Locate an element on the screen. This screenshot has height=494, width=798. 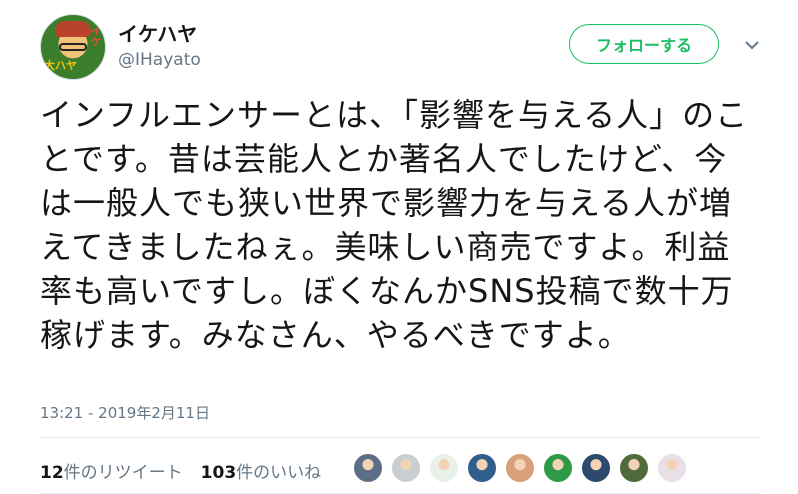
follow-button: フォローする is located at coordinates (644, 44).